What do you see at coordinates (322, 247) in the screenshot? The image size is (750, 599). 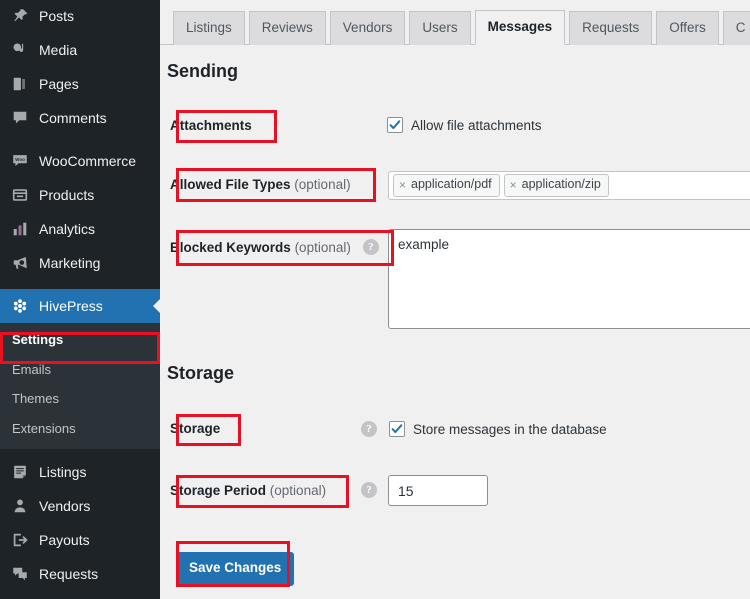 I see `label-blocked-keywords-optional: (optional)` at bounding box center [322, 247].